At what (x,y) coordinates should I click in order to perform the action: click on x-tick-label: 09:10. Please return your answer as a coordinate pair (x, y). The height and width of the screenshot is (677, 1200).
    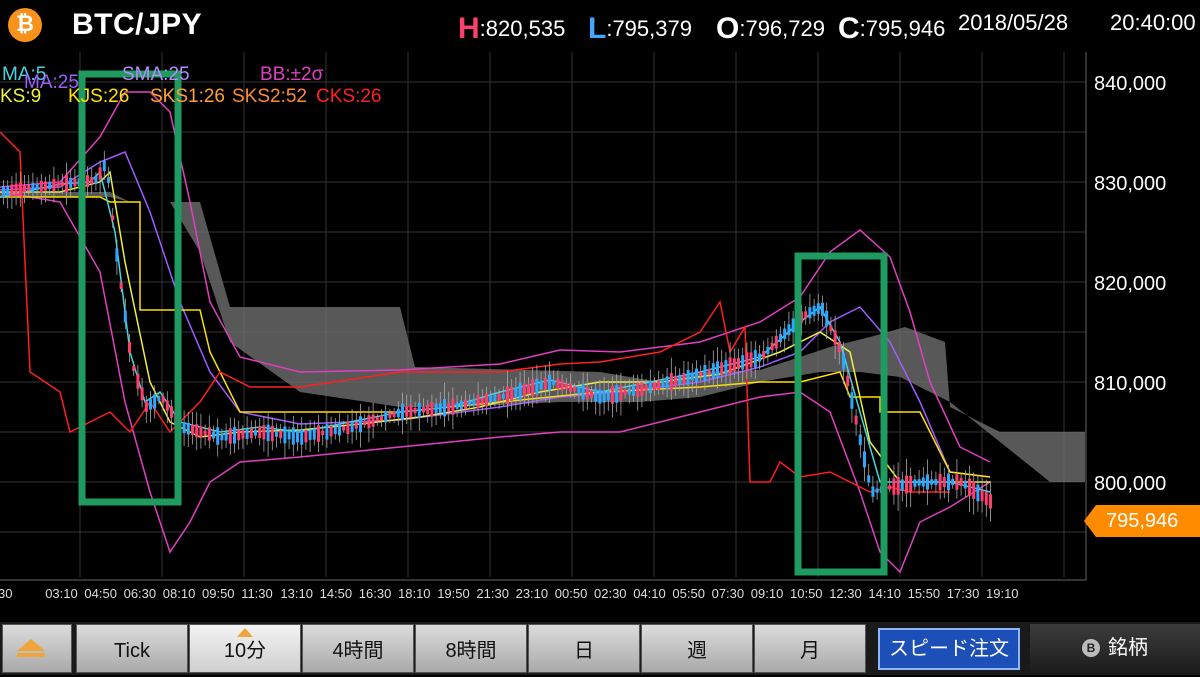
    Looking at the image, I should click on (767, 593).